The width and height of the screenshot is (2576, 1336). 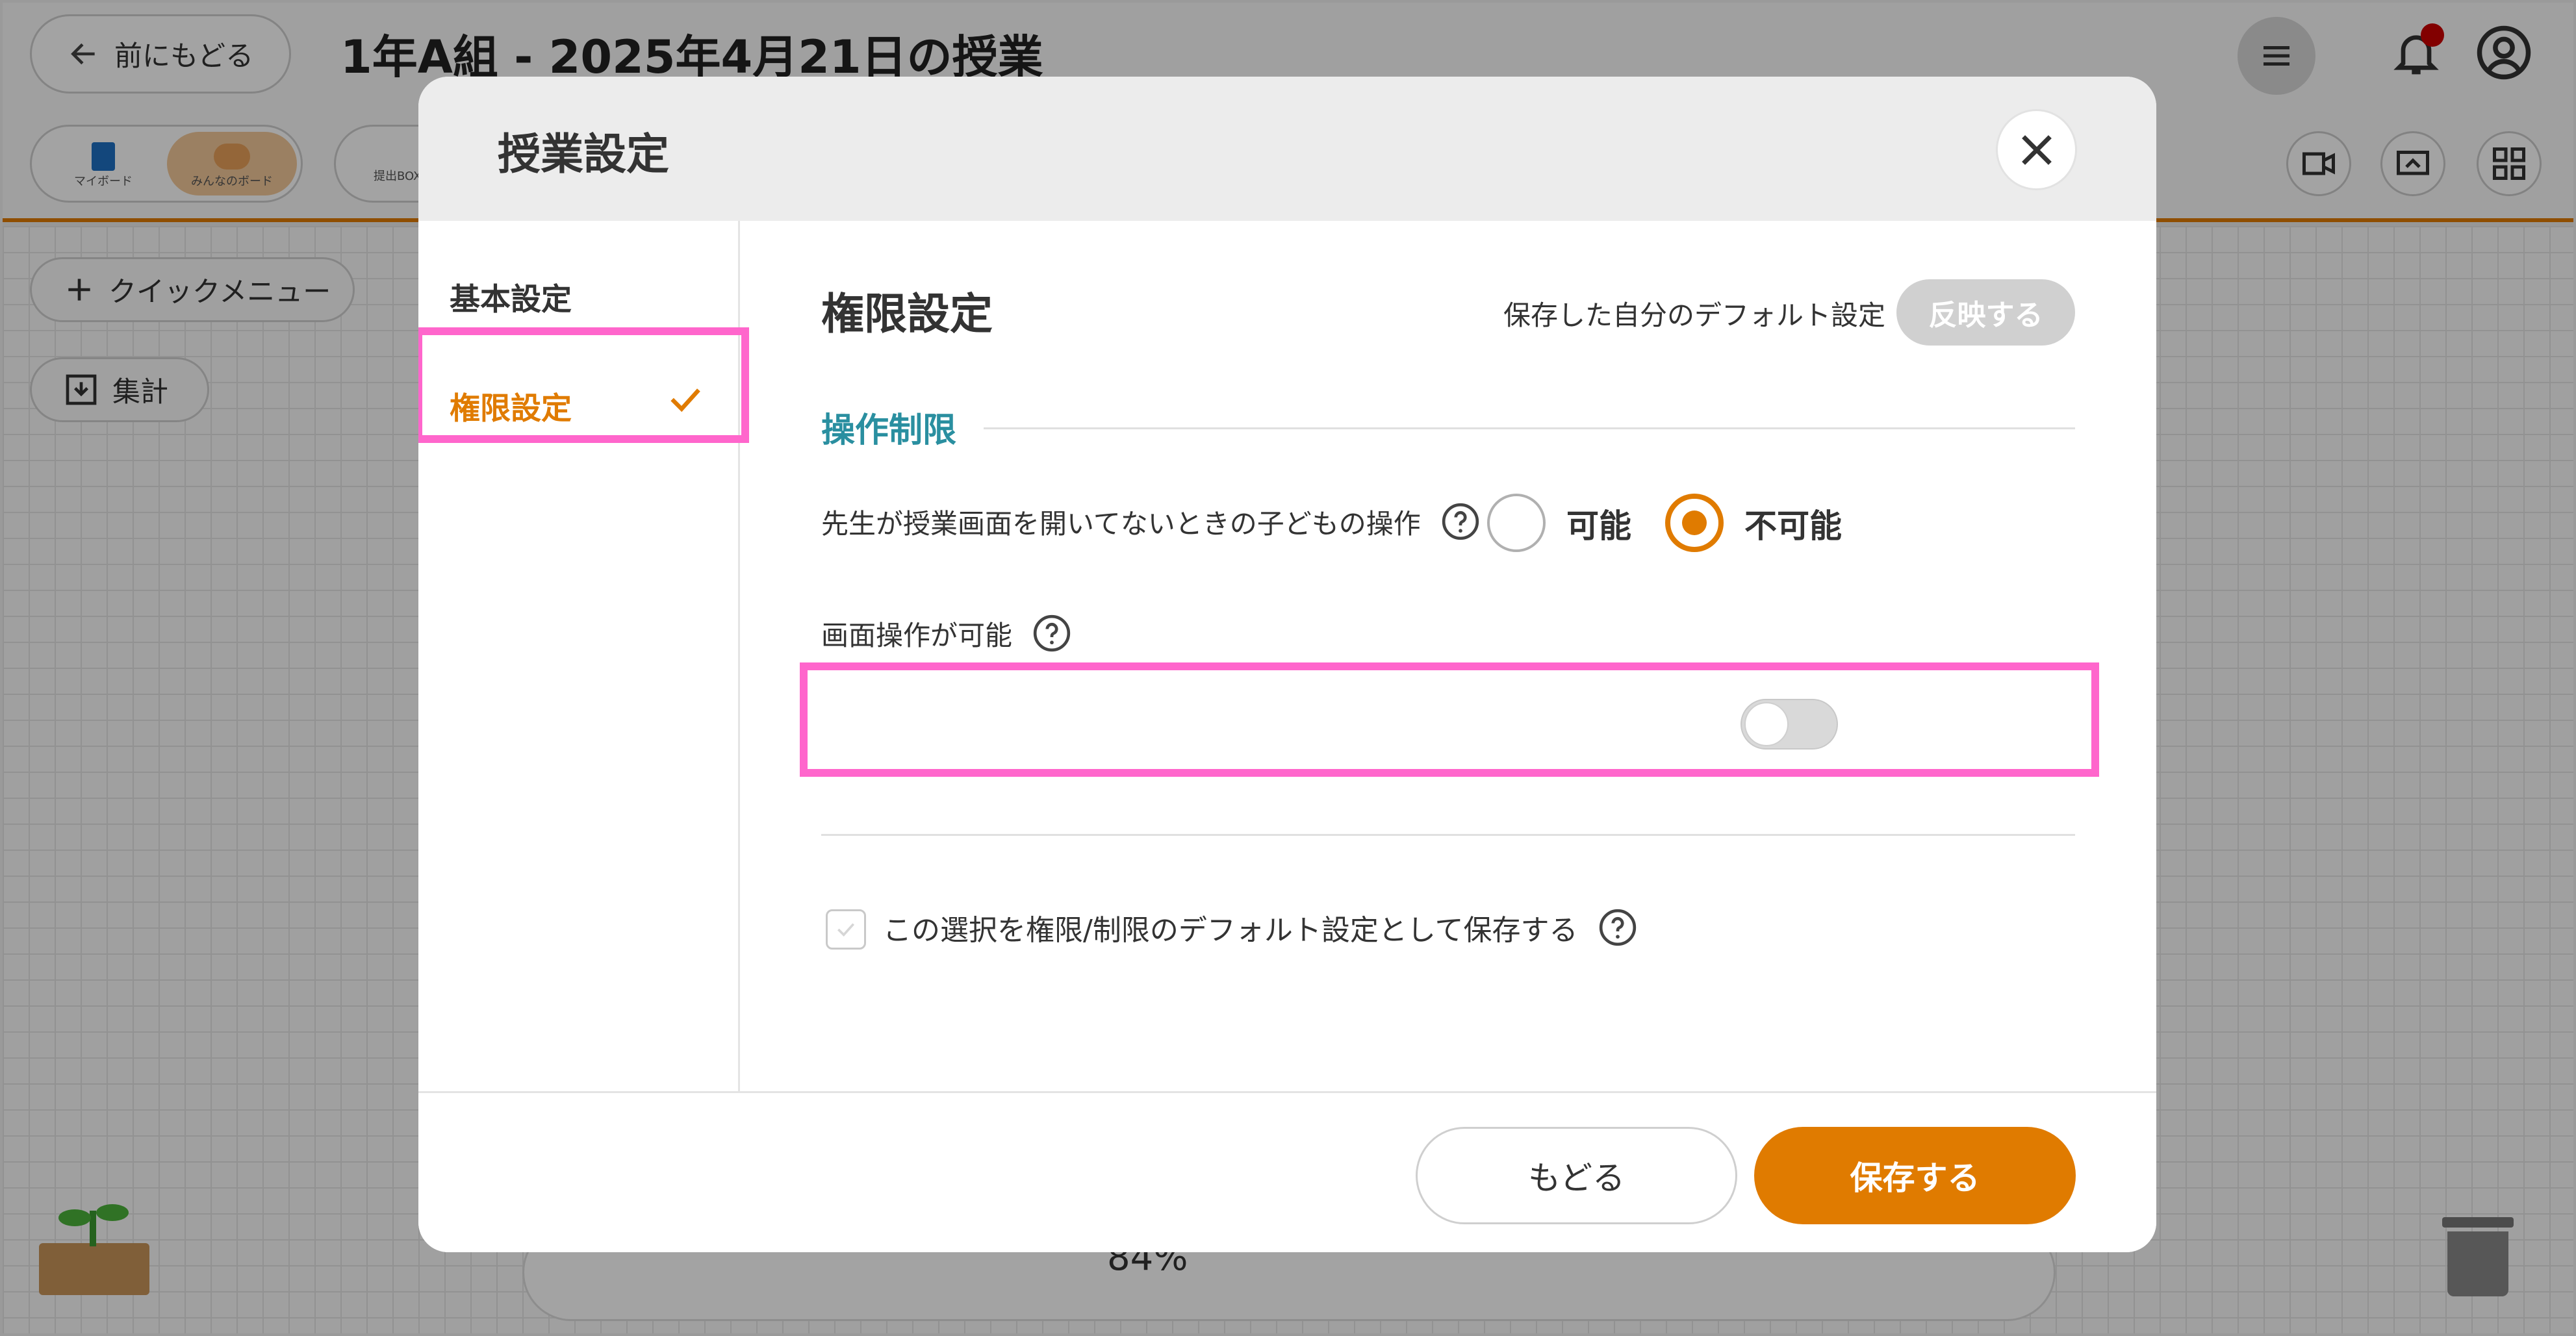 What do you see at coordinates (1230, 930) in the screenshot?
I see `save-default-label: この選択を権限/制限のデフォルト設定として保存する` at bounding box center [1230, 930].